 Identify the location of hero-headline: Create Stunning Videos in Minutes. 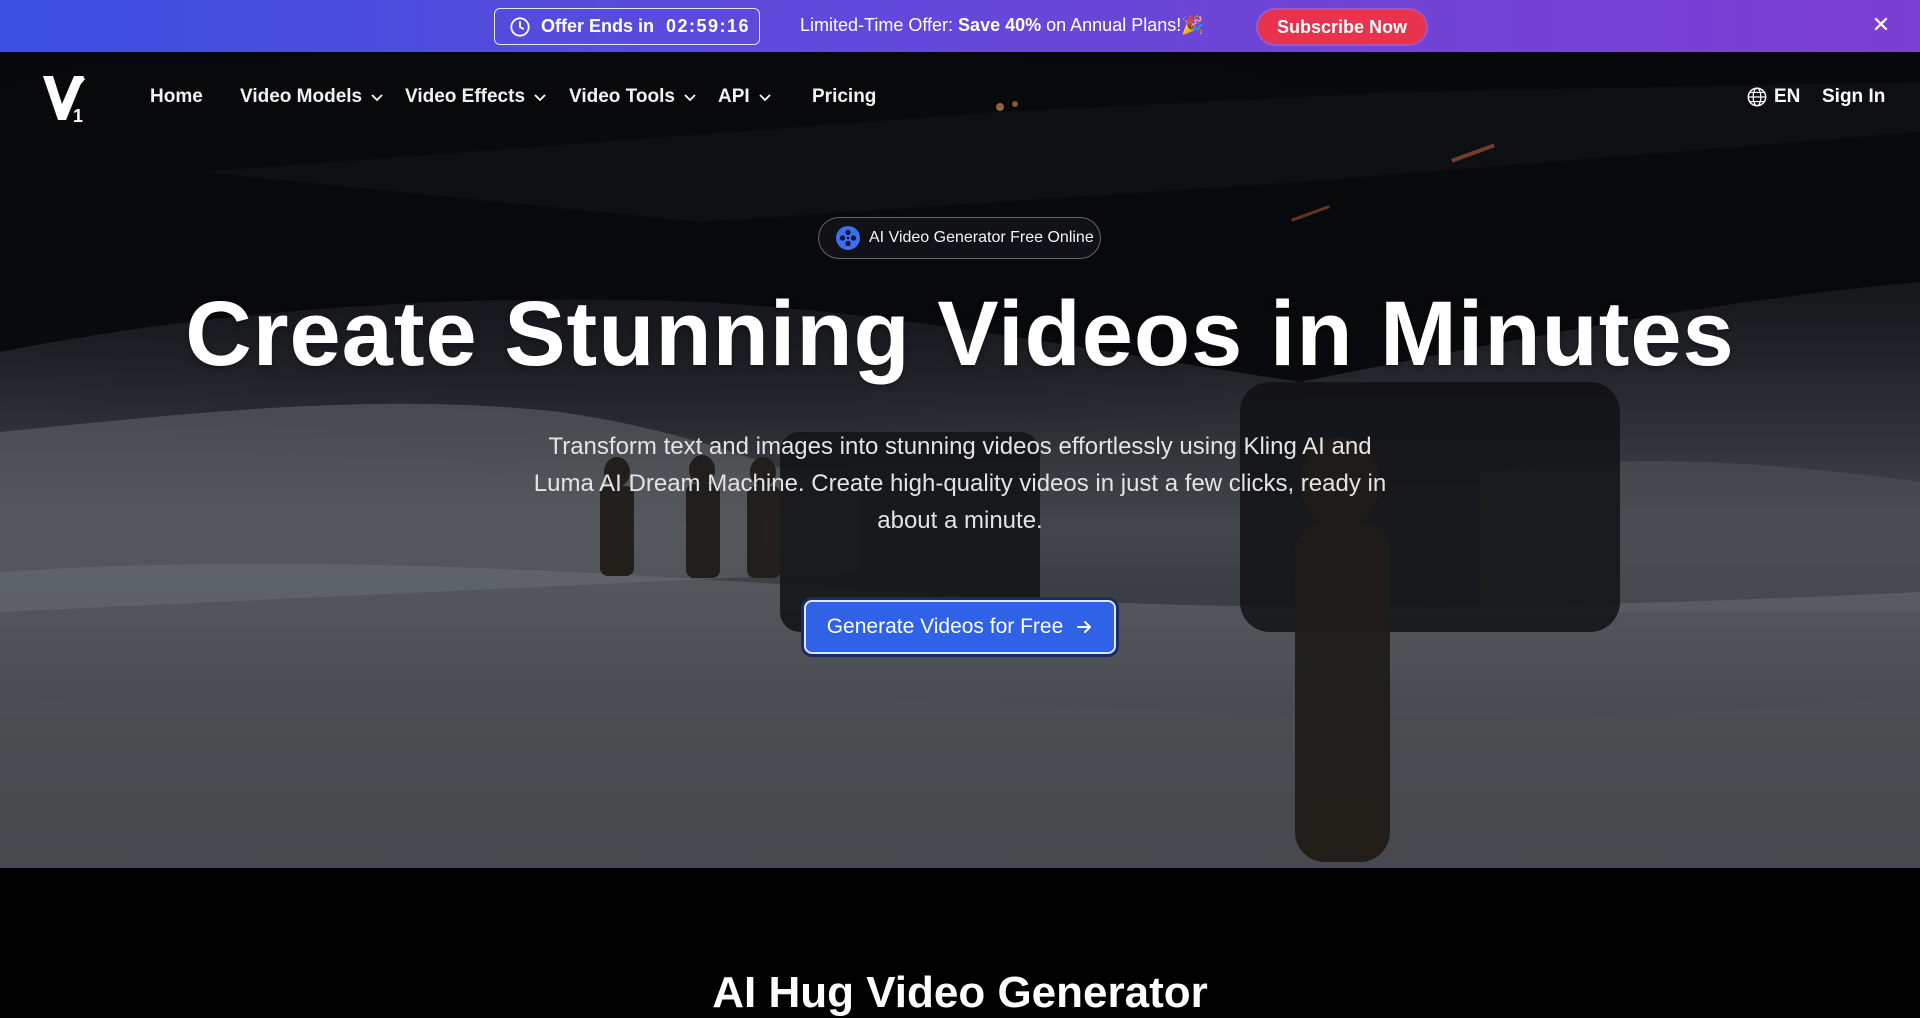
(960, 334).